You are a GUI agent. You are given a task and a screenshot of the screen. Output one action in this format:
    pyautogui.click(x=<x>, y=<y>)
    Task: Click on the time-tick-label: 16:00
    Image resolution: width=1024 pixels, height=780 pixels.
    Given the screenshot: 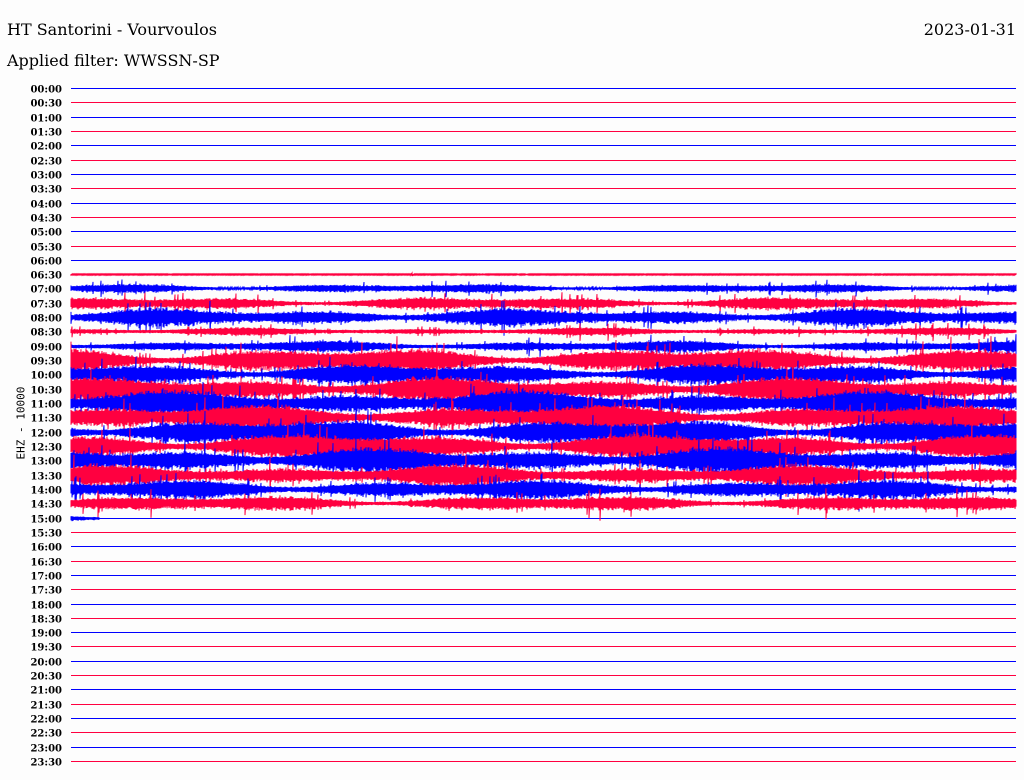 What is the action you would take?
    pyautogui.click(x=46, y=548)
    